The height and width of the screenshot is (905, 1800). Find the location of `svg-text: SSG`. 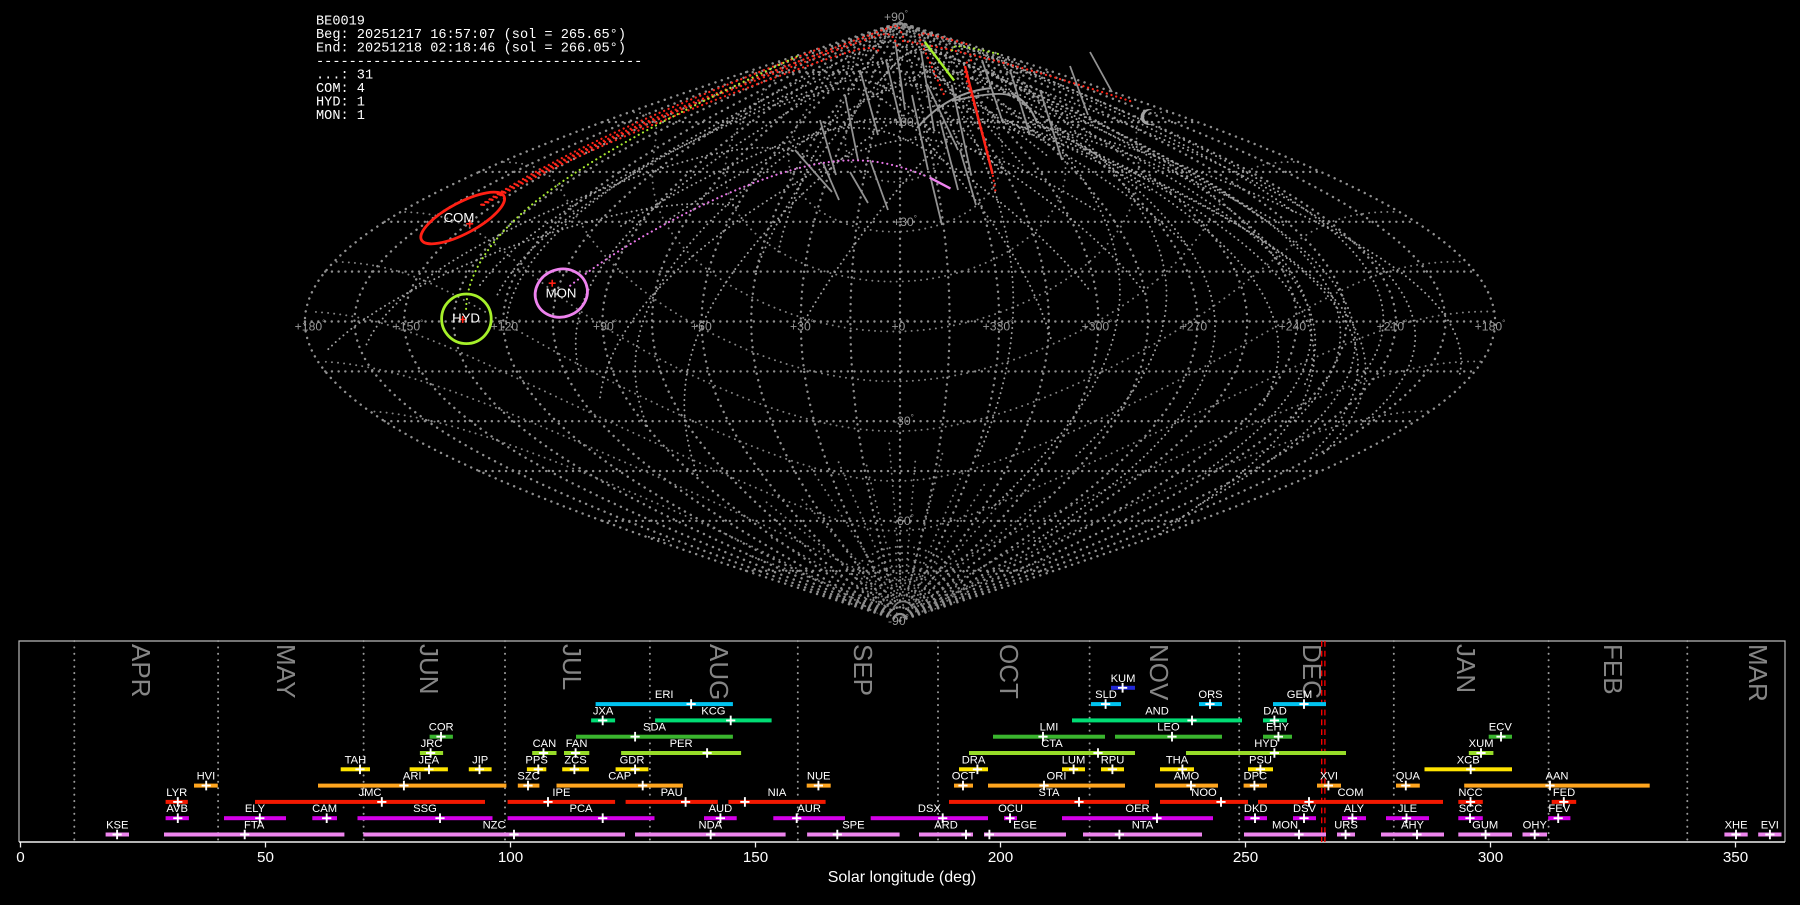

svg-text: SSG is located at coordinates (425, 809).